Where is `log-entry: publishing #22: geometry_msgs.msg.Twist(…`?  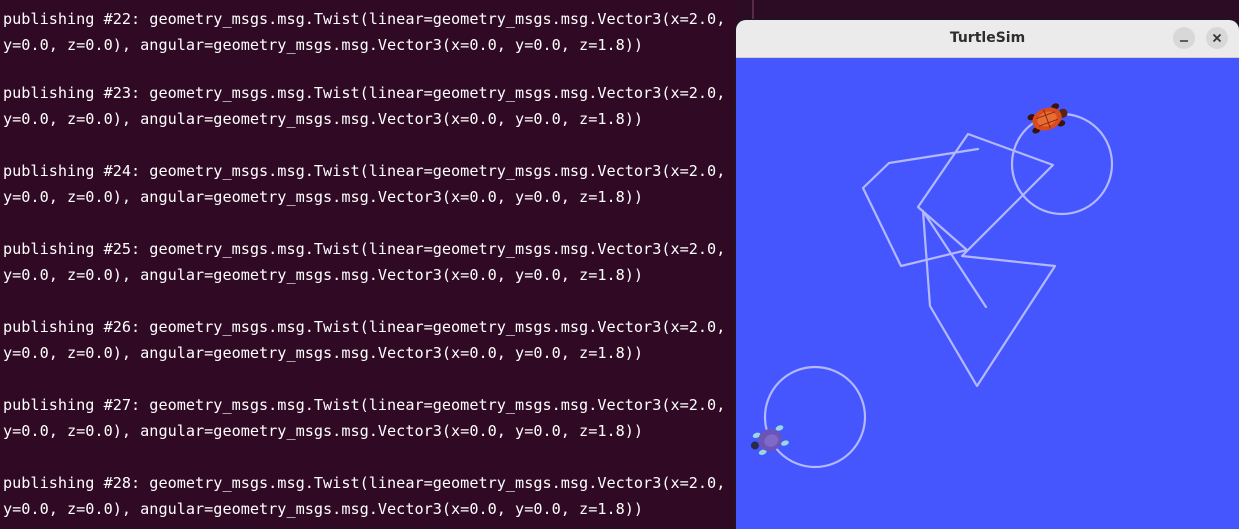
log-entry: publishing #22: geometry_msgs.msg.Twist(… is located at coordinates (368, 32).